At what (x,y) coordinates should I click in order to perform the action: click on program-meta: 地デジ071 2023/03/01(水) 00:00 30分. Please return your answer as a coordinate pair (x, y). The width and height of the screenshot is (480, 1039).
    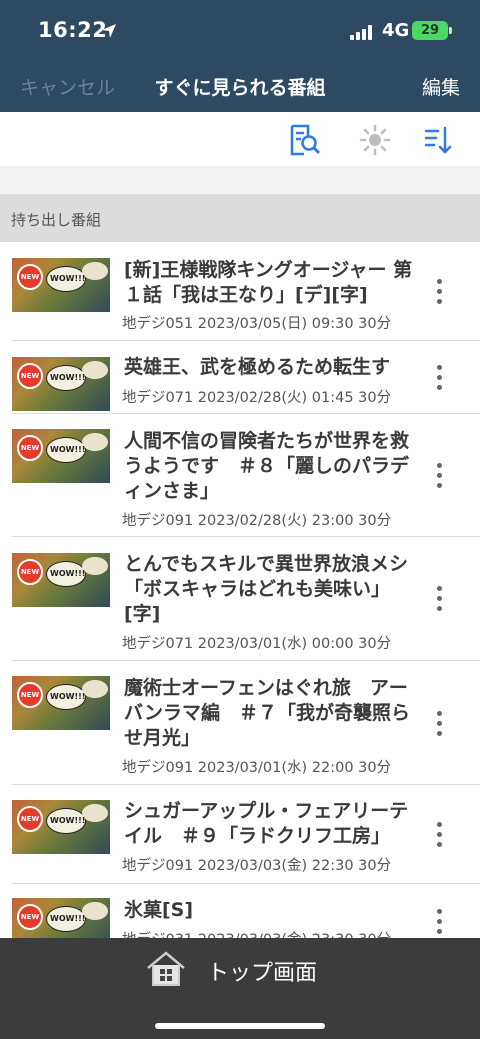
    Looking at the image, I should click on (257, 644).